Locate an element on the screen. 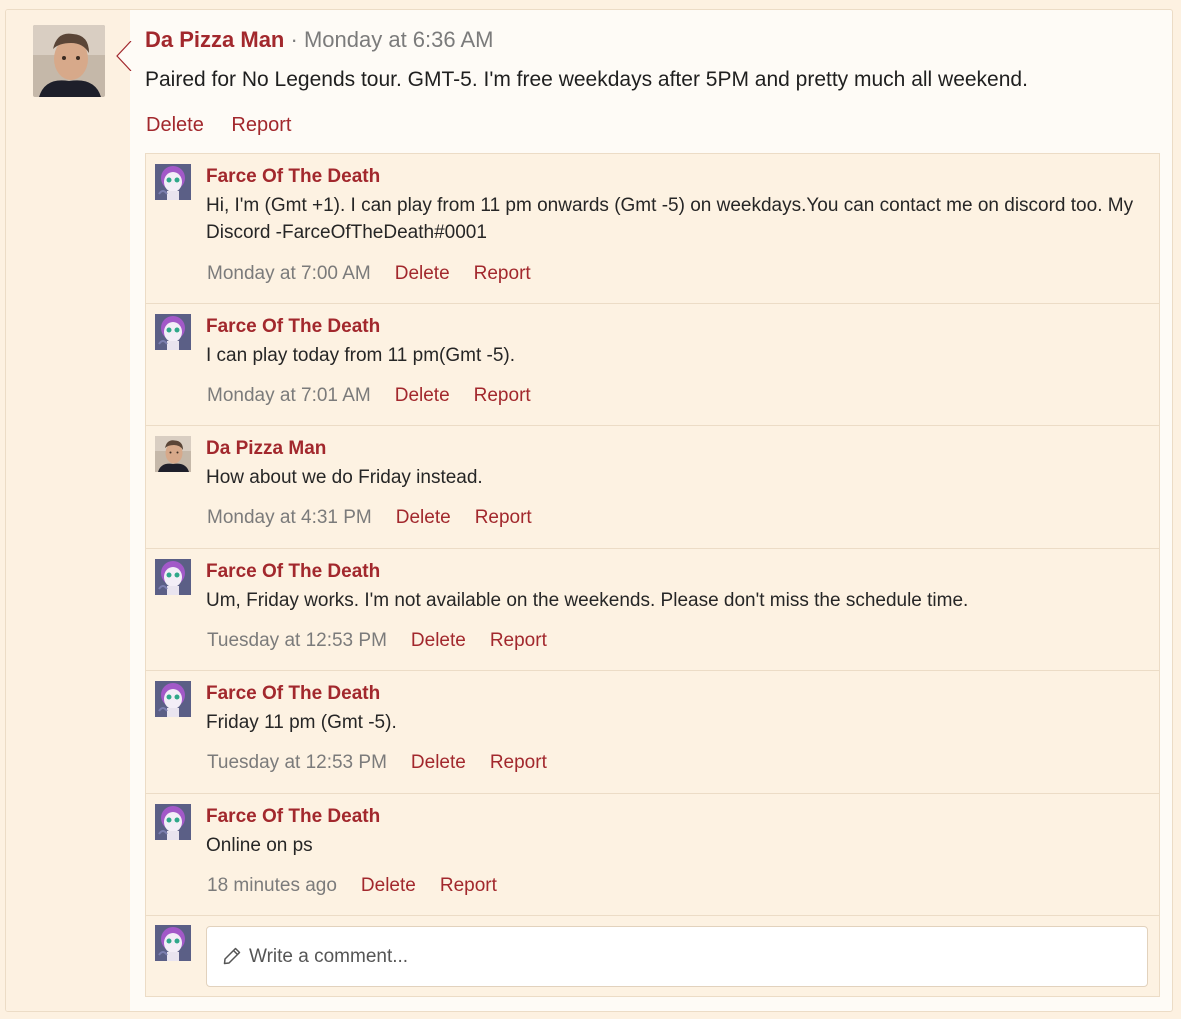 The height and width of the screenshot is (1019, 1181). comment-author: Da Pizza Man is located at coordinates (266, 449).